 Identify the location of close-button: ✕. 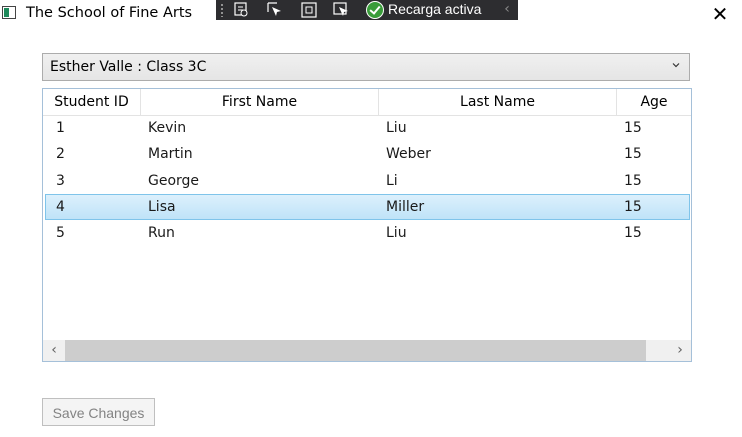
(720, 14).